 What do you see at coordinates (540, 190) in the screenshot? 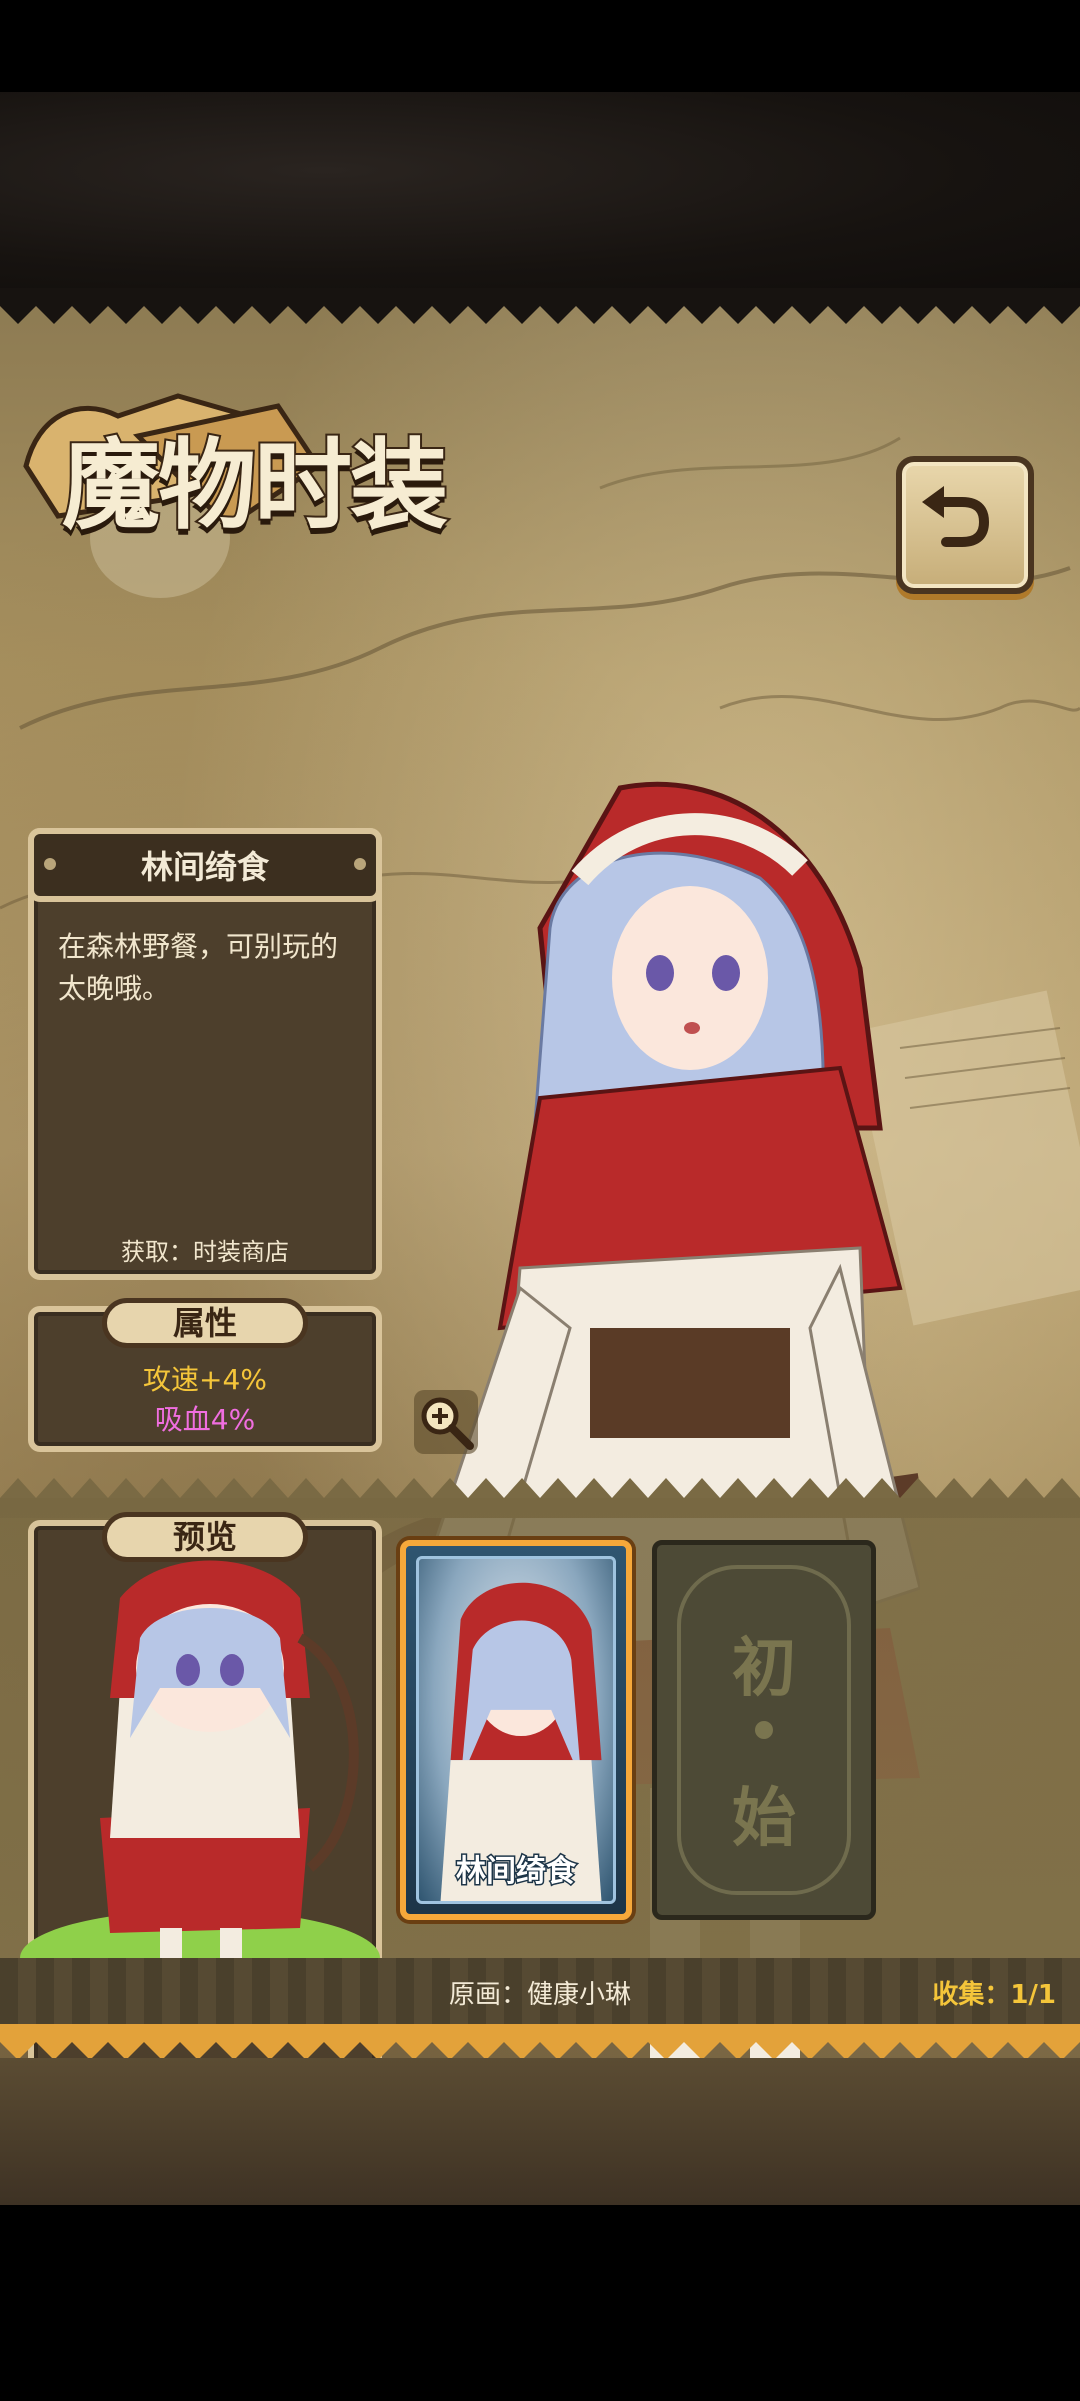
I see `header-backdrop` at bounding box center [540, 190].